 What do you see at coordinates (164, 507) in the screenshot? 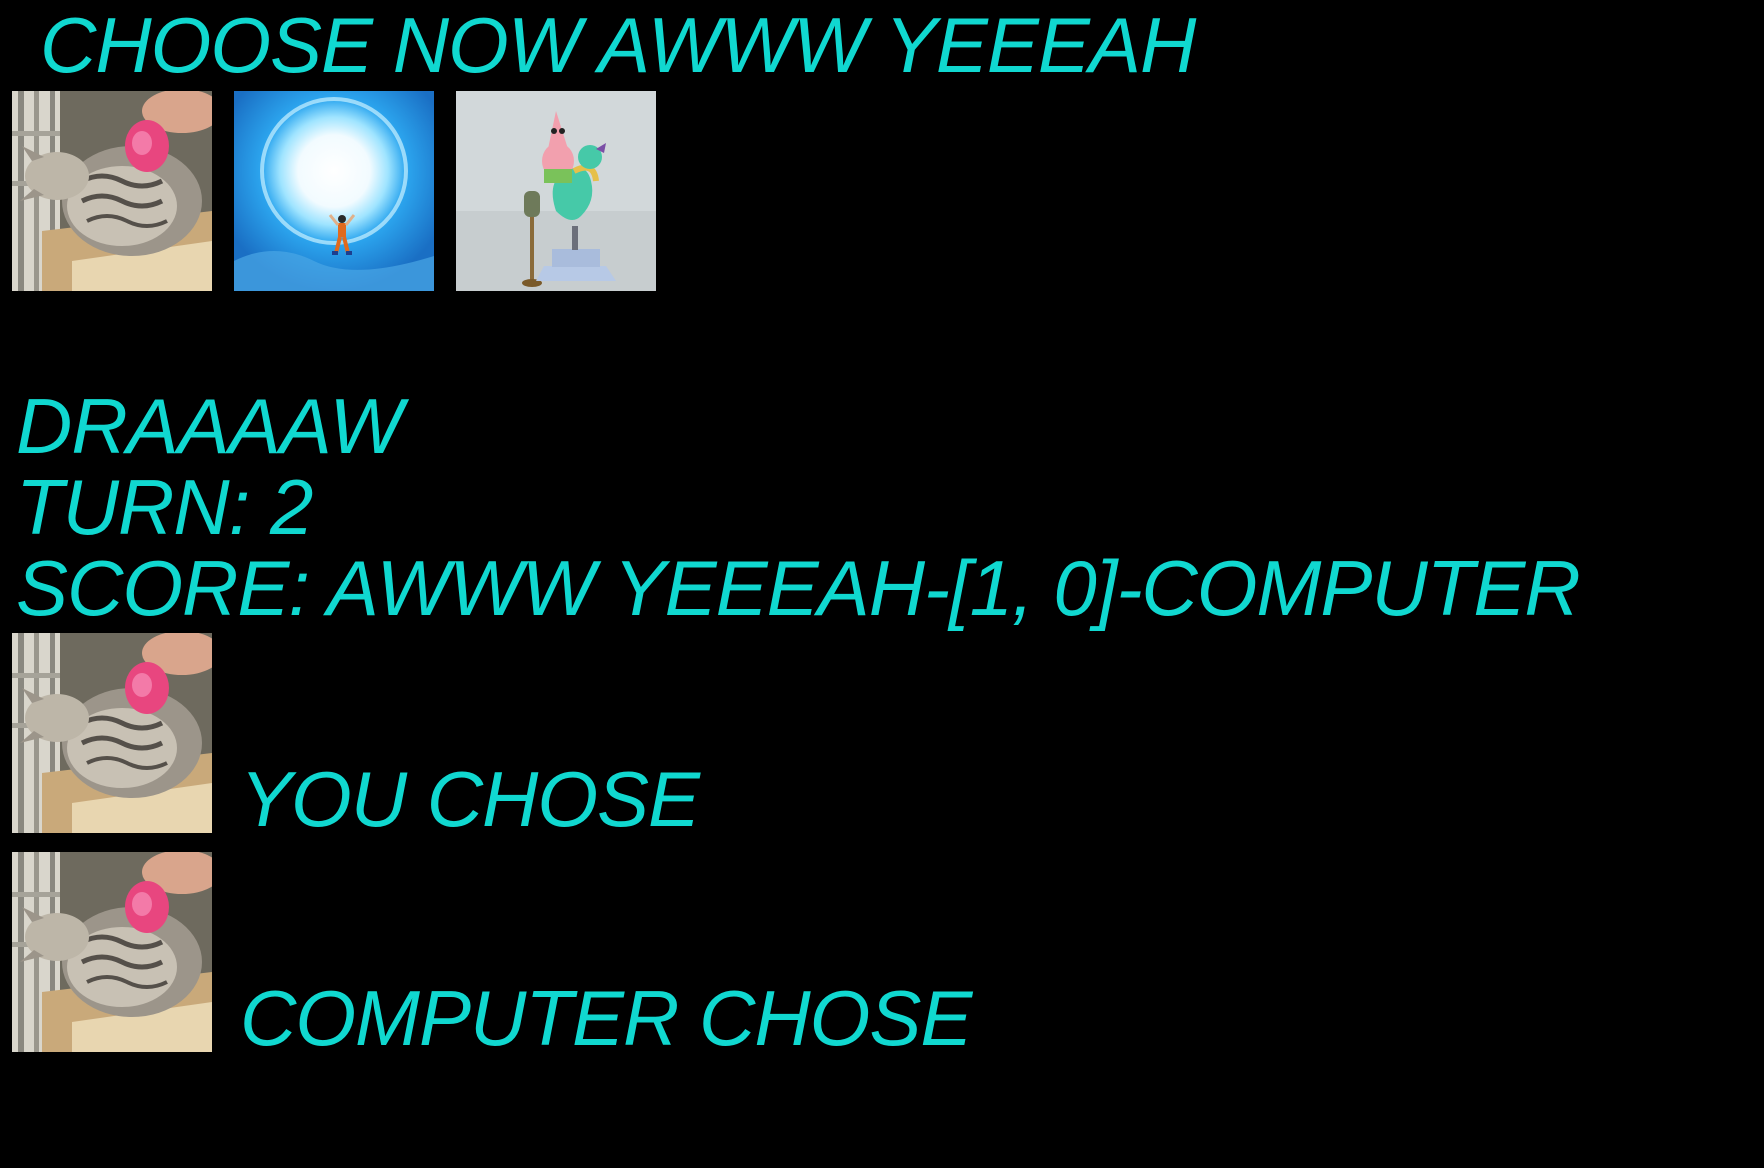
I see `turn-counter: TURN: 2` at bounding box center [164, 507].